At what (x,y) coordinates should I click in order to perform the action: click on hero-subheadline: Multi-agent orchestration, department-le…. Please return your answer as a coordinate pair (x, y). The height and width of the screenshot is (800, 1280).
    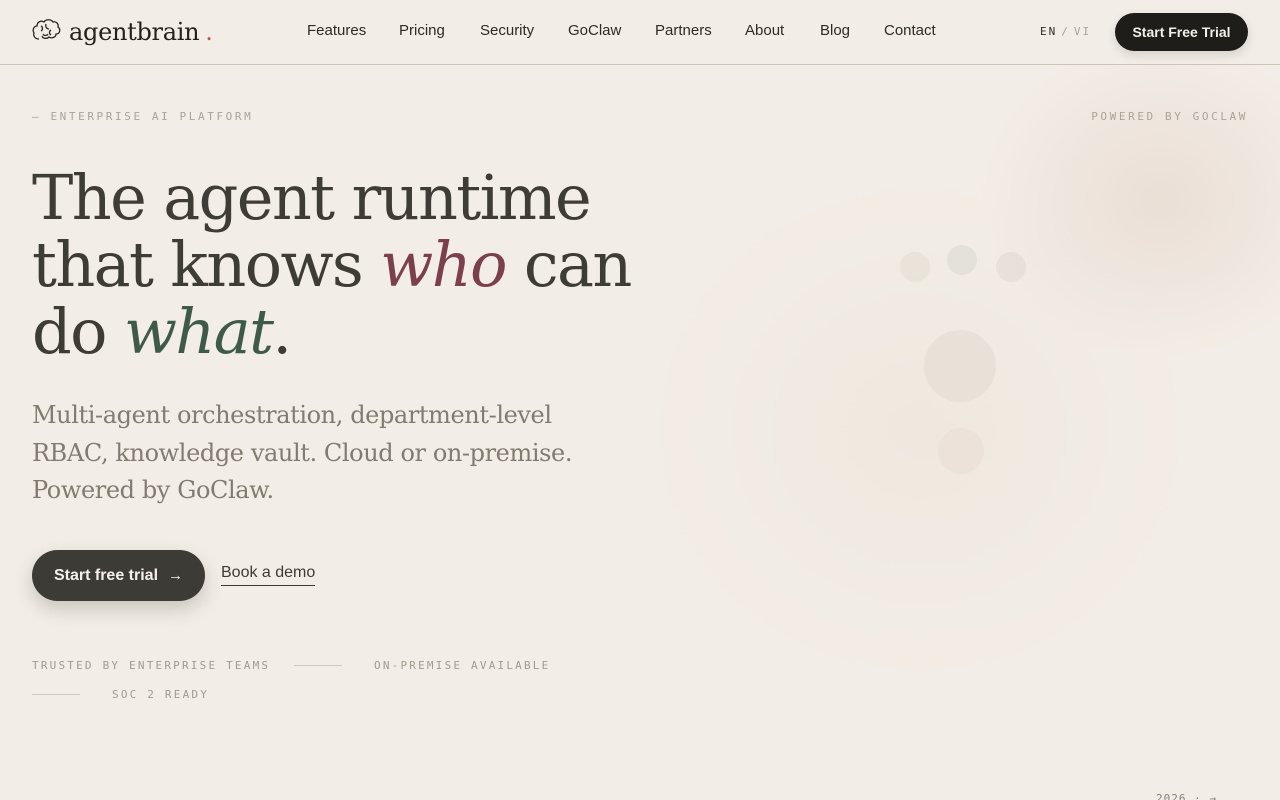
    Looking at the image, I should click on (302, 452).